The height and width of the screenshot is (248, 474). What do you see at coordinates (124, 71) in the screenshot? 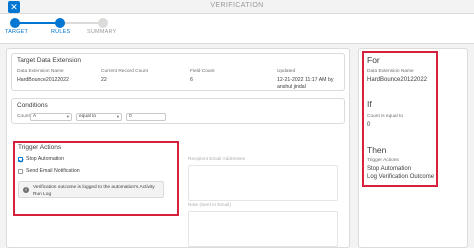
I see `col-record-count: Current Record Count` at bounding box center [124, 71].